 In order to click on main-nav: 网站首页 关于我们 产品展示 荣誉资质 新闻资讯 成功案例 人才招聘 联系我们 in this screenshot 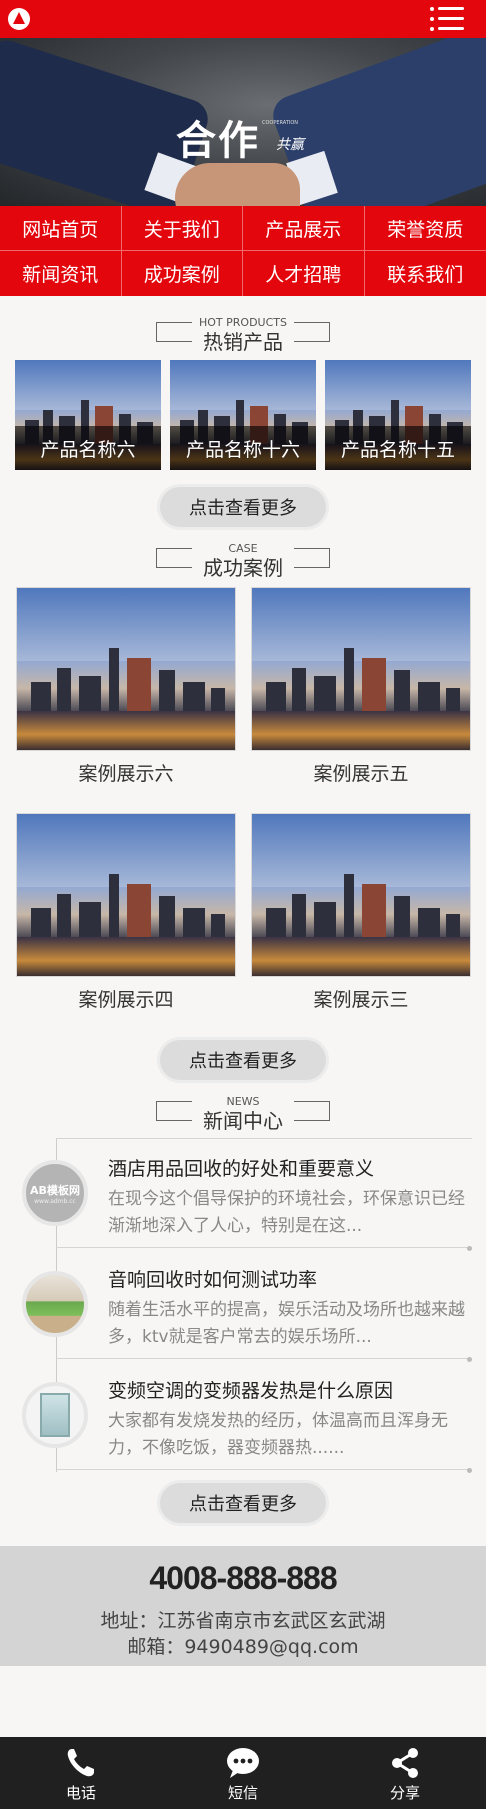, I will do `click(243, 251)`.